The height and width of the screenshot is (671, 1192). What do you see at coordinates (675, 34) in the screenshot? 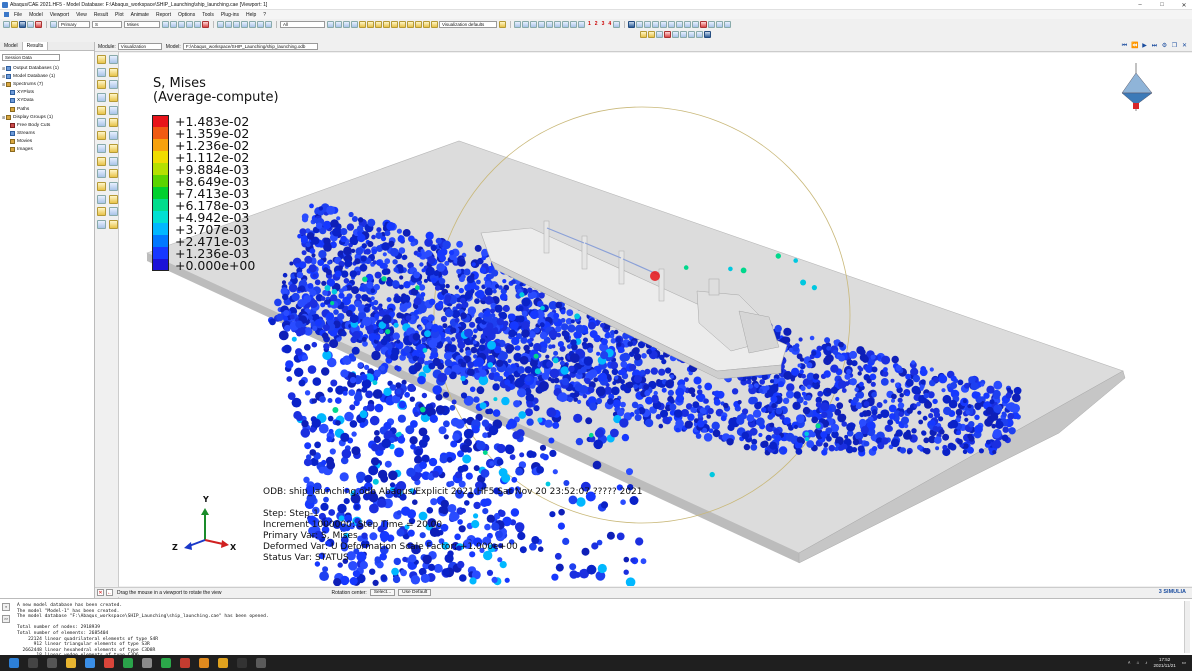
I see `light-icon` at bounding box center [675, 34].